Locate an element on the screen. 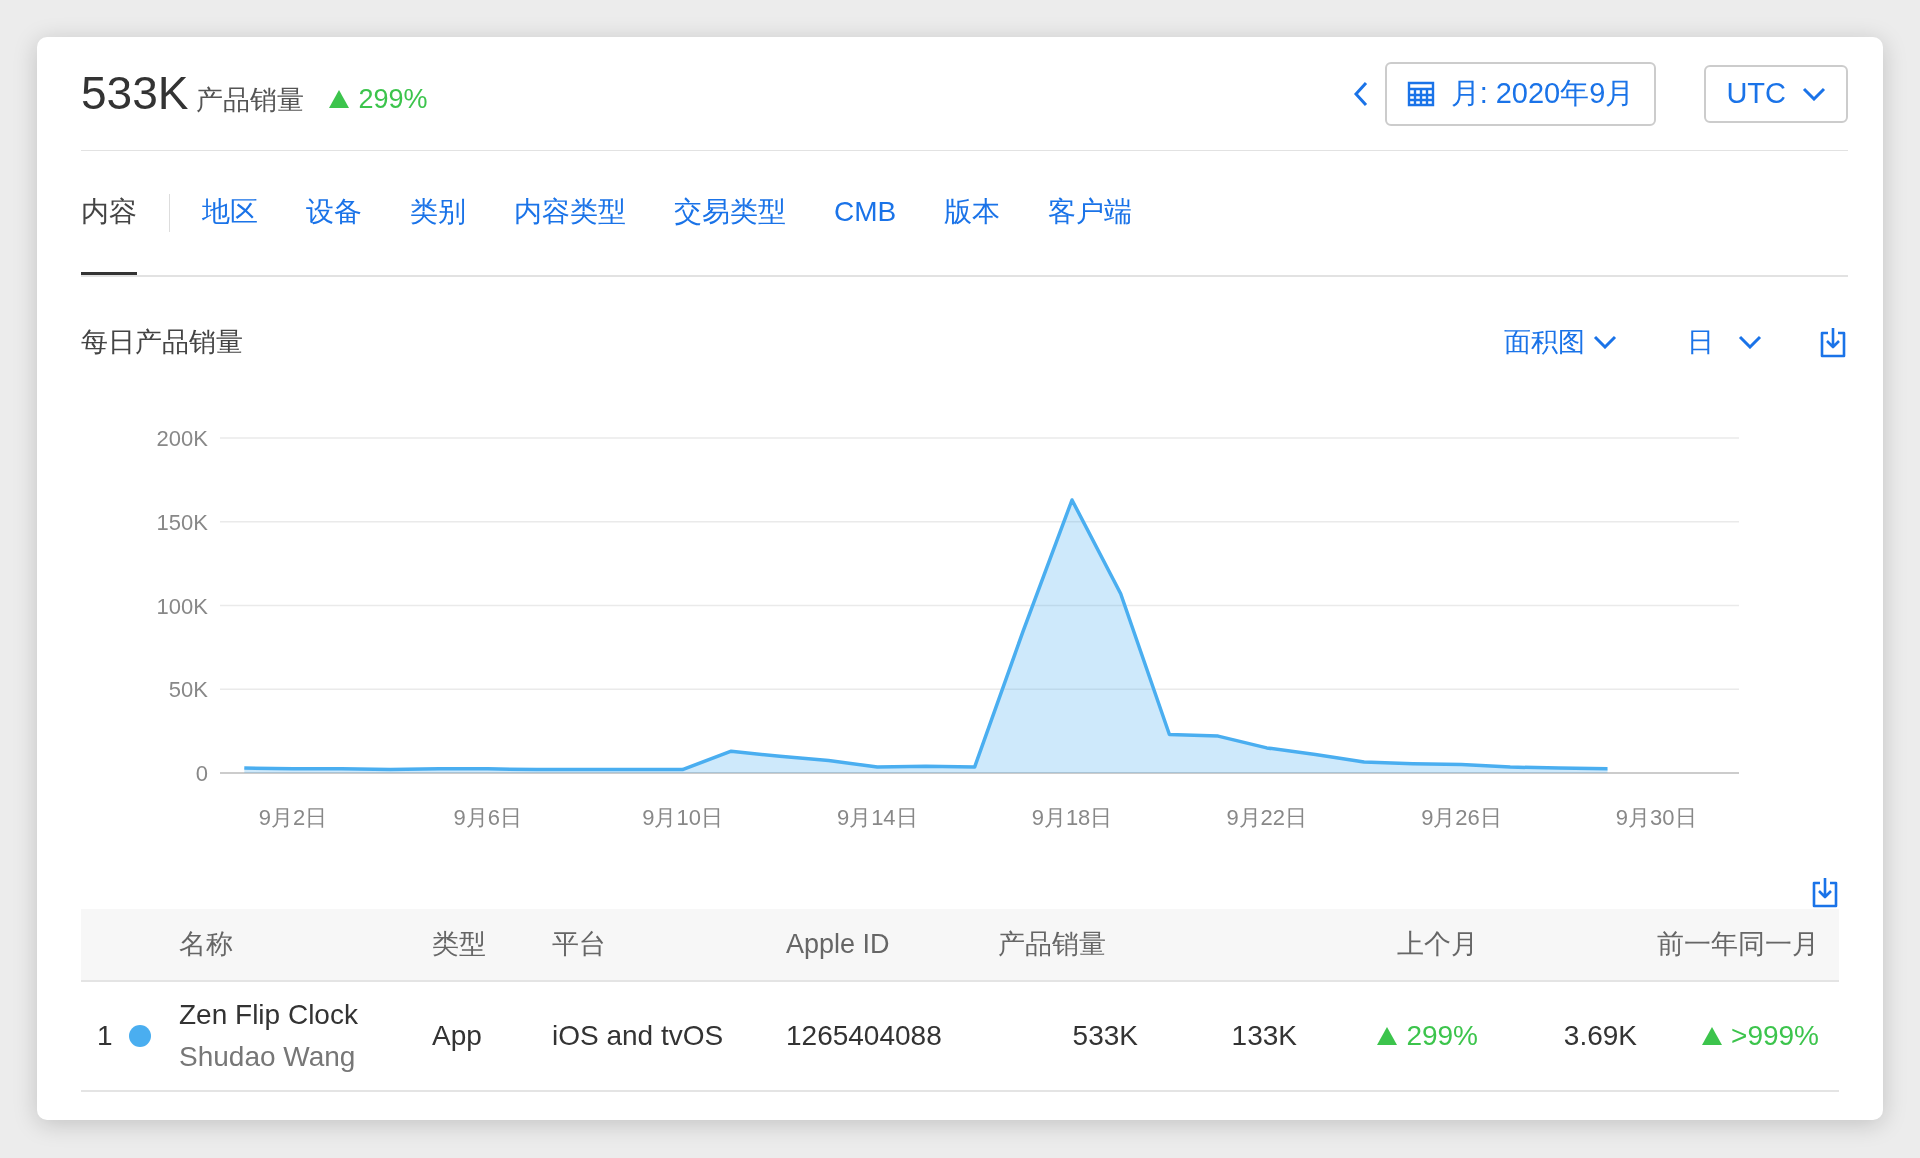  chart-title: 每日产品销量 is located at coordinates (162, 342).